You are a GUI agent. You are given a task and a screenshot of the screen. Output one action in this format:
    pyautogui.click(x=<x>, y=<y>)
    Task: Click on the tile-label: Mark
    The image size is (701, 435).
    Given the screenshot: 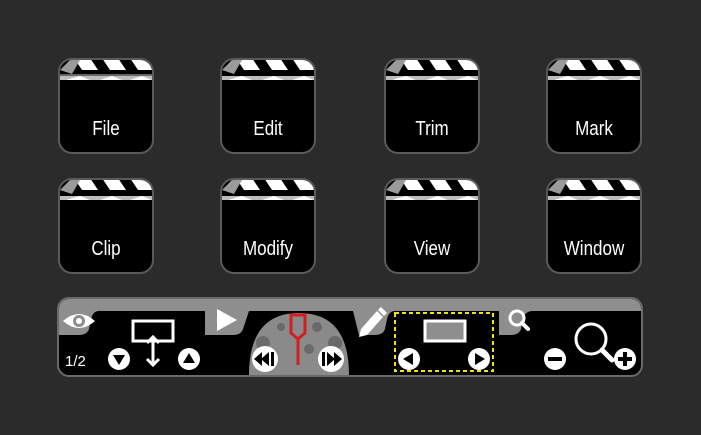 What is the action you would take?
    pyautogui.click(x=594, y=129)
    